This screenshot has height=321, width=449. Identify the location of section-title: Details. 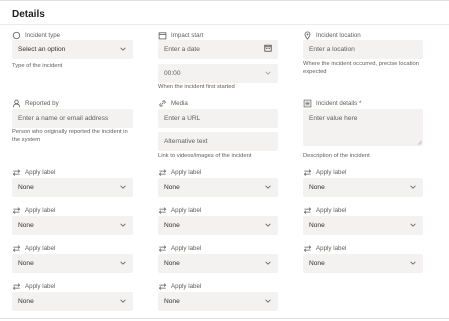
(28, 14).